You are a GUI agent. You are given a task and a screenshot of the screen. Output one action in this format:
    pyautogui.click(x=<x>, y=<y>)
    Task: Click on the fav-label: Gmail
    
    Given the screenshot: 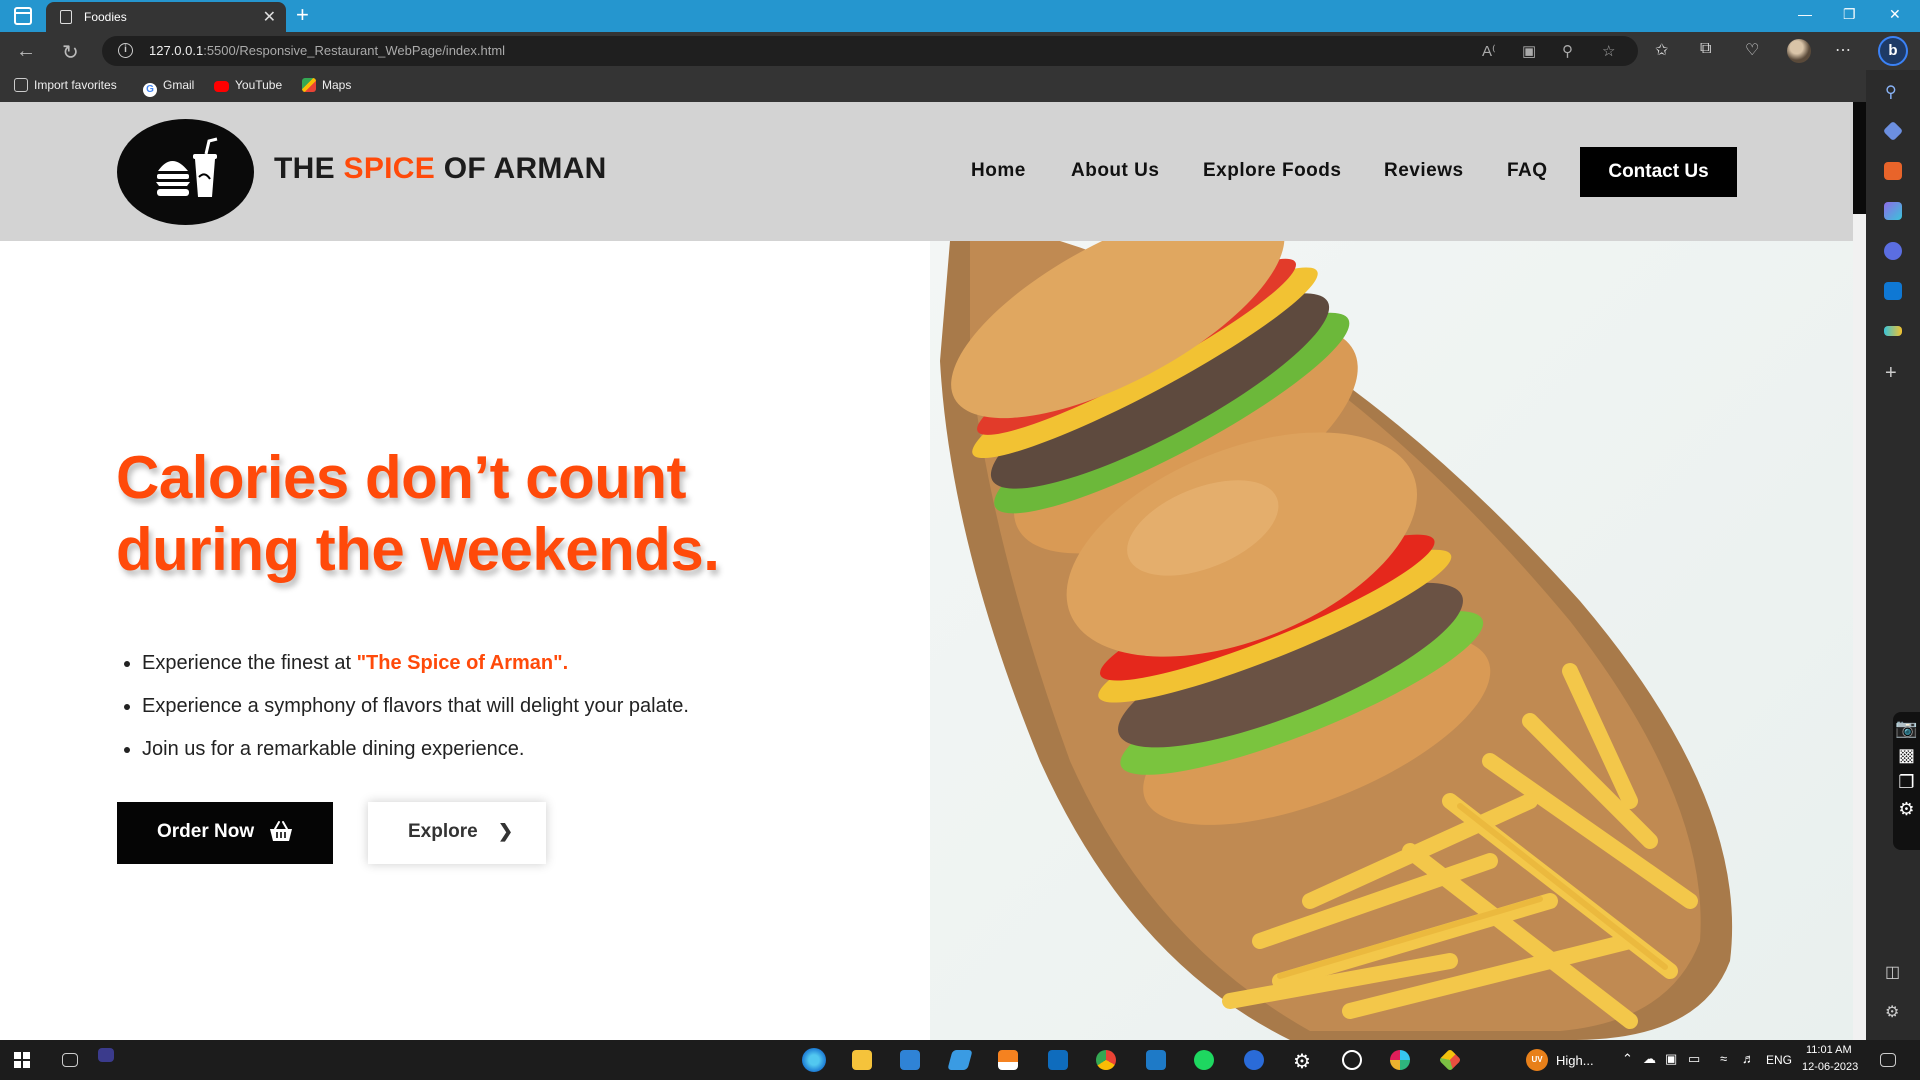 What is the action you would take?
    pyautogui.click(x=179, y=85)
    